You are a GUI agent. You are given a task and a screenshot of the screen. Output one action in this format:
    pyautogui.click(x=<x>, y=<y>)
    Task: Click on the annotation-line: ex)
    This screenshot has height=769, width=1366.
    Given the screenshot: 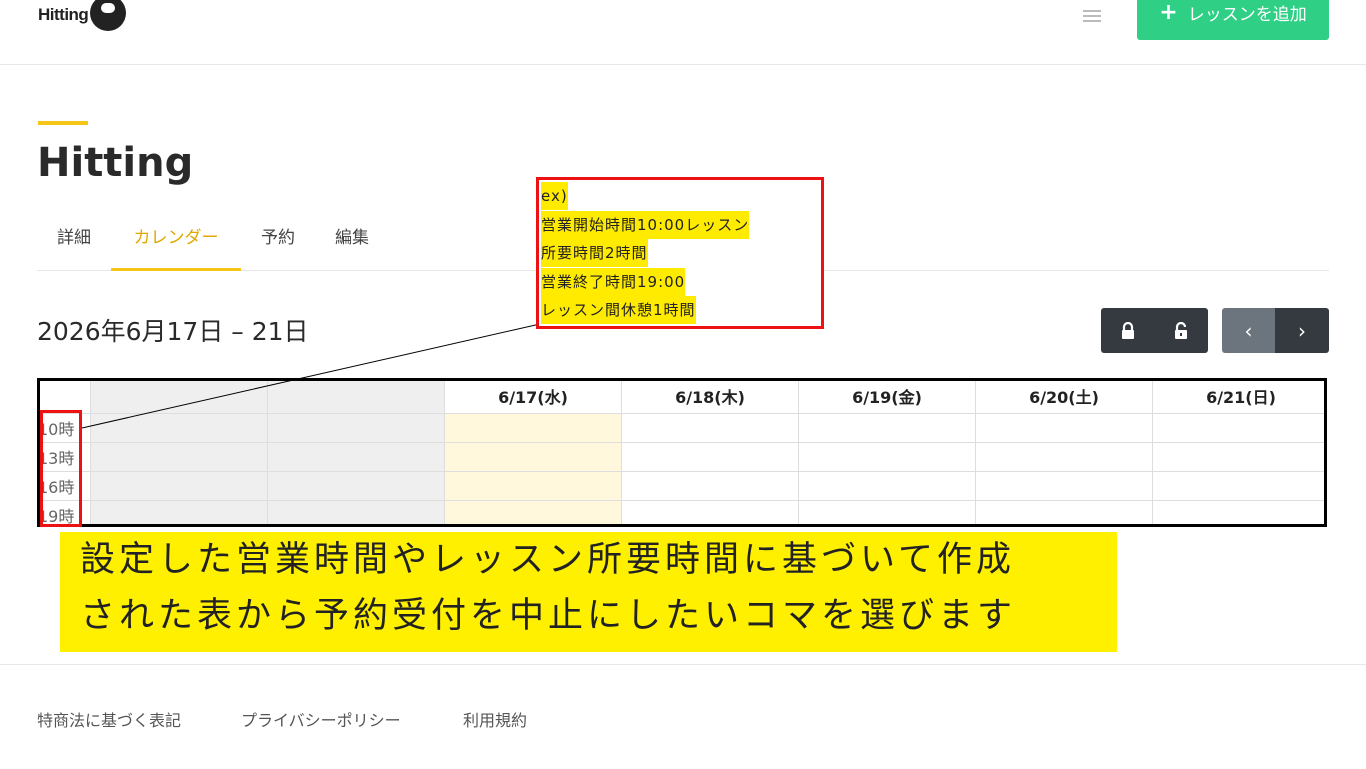 What is the action you would take?
    pyautogui.click(x=554, y=196)
    